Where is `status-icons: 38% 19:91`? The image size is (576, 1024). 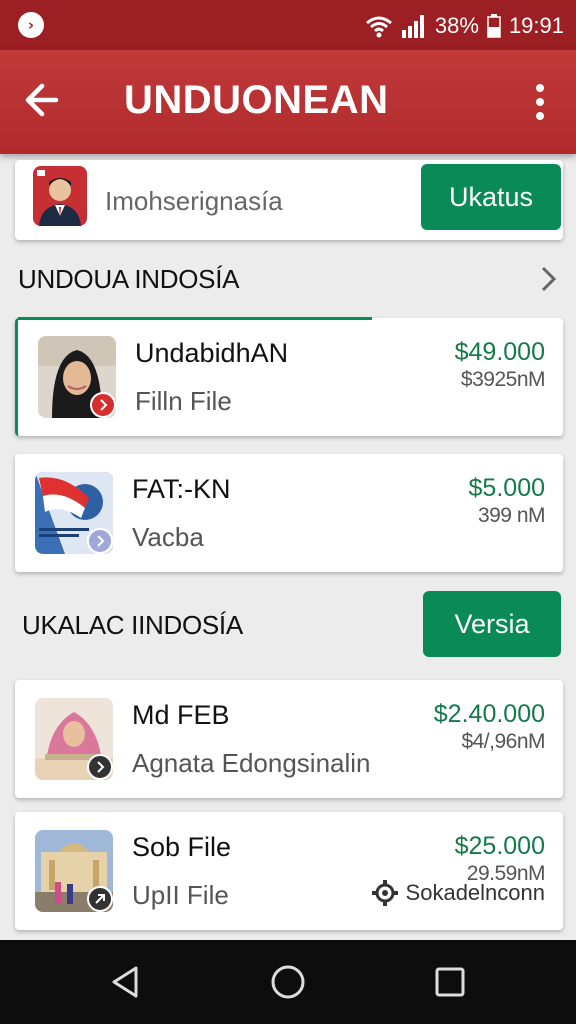
status-icons: 38% 19:91 is located at coordinates (464, 26).